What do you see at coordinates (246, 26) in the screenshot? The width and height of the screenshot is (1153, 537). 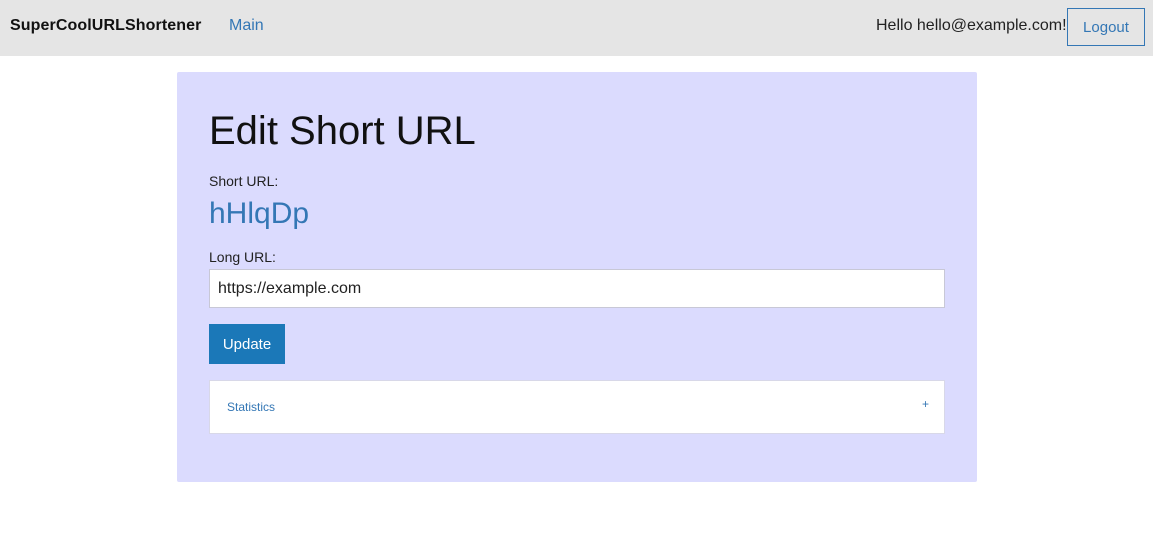 I see `nav-link-main: Main` at bounding box center [246, 26].